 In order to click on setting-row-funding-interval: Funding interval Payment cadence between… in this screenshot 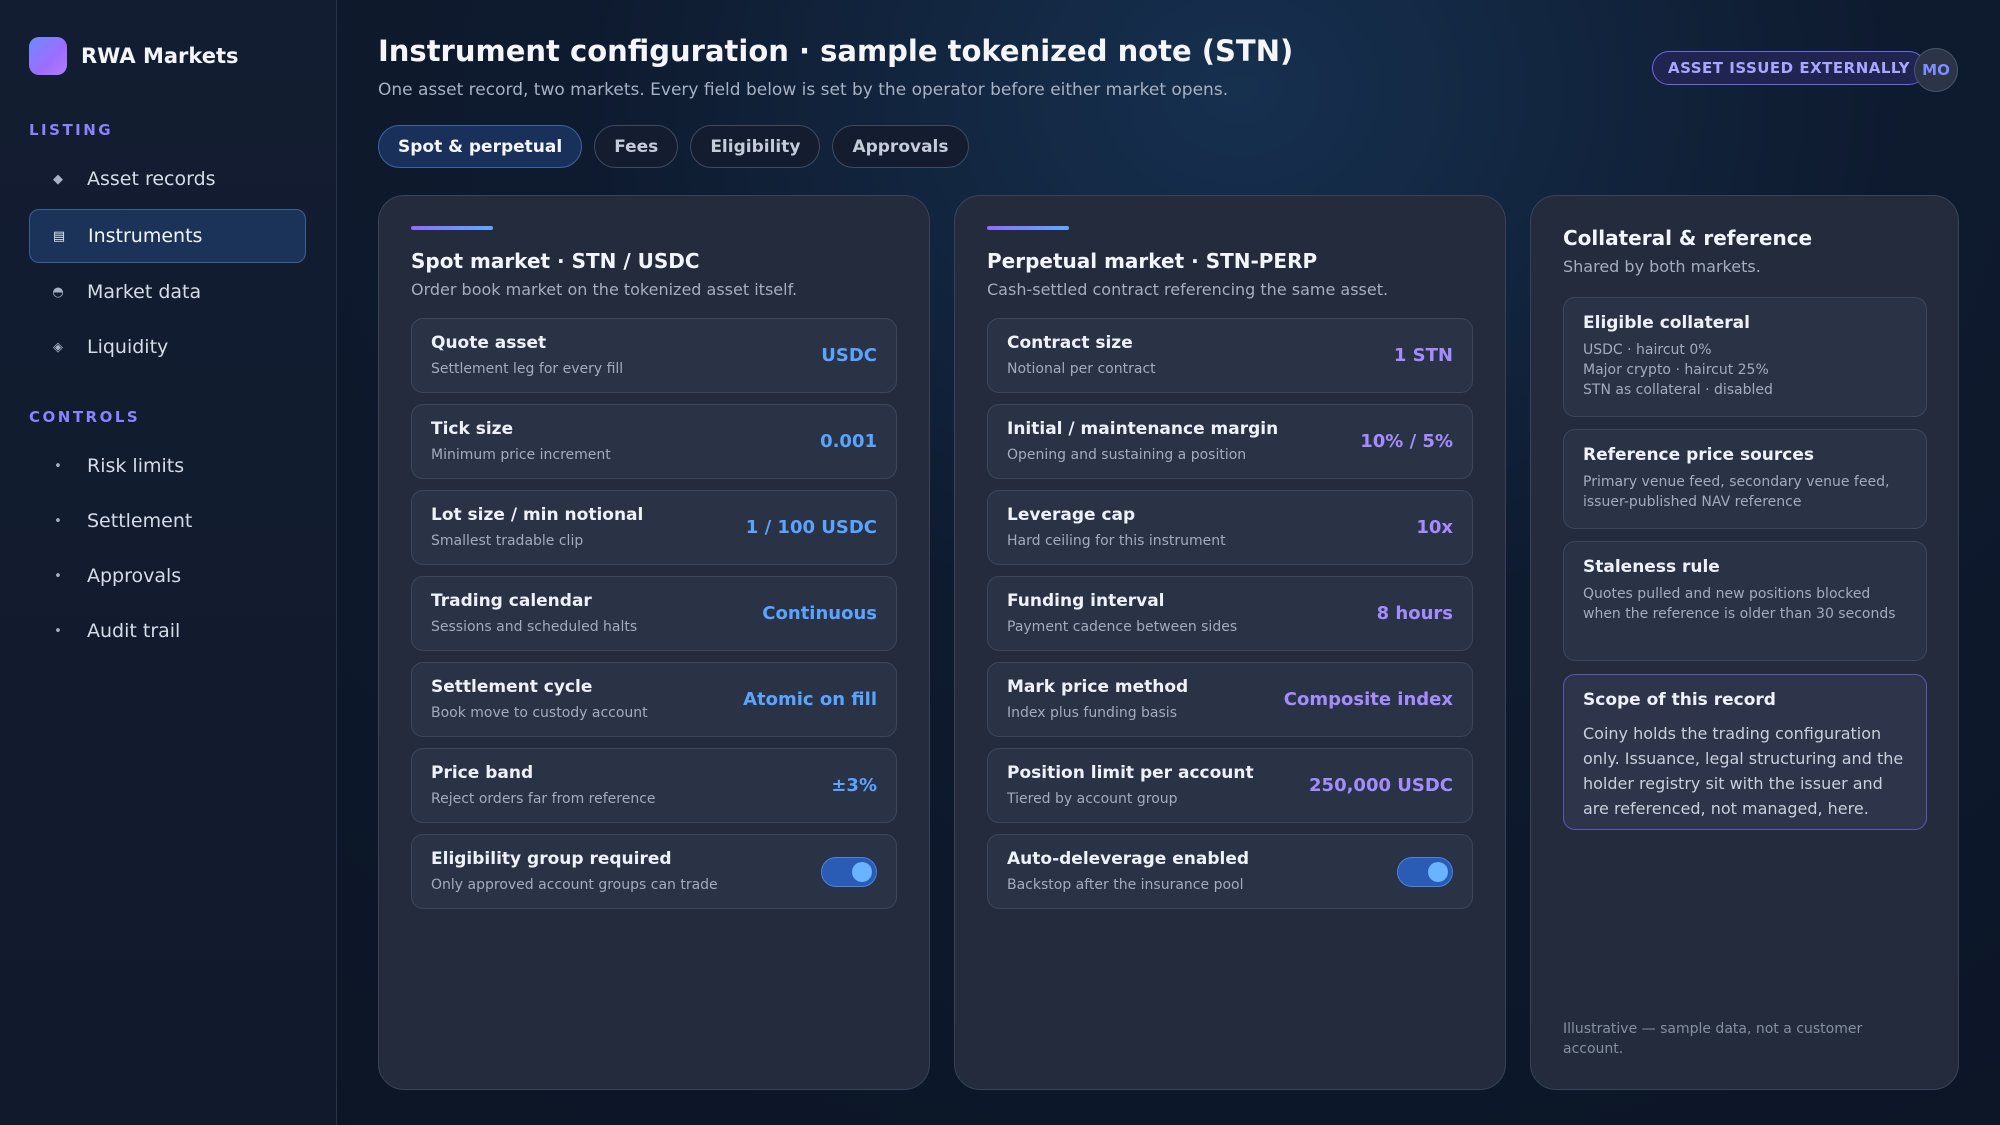, I will do `click(1230, 613)`.